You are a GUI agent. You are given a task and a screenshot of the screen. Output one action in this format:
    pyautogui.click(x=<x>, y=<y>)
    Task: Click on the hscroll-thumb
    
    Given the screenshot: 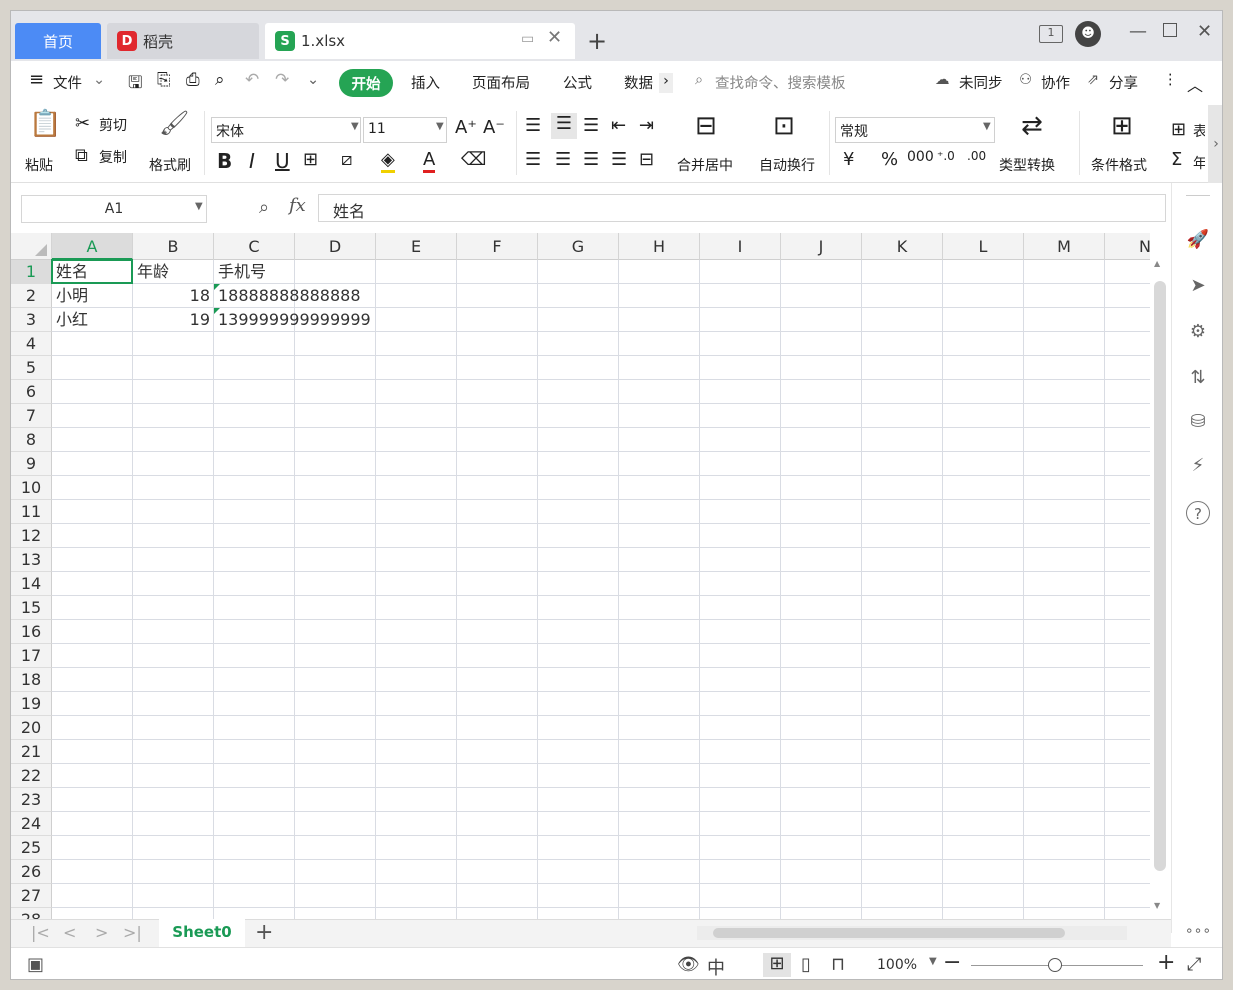 What is the action you would take?
    pyautogui.click(x=889, y=933)
    